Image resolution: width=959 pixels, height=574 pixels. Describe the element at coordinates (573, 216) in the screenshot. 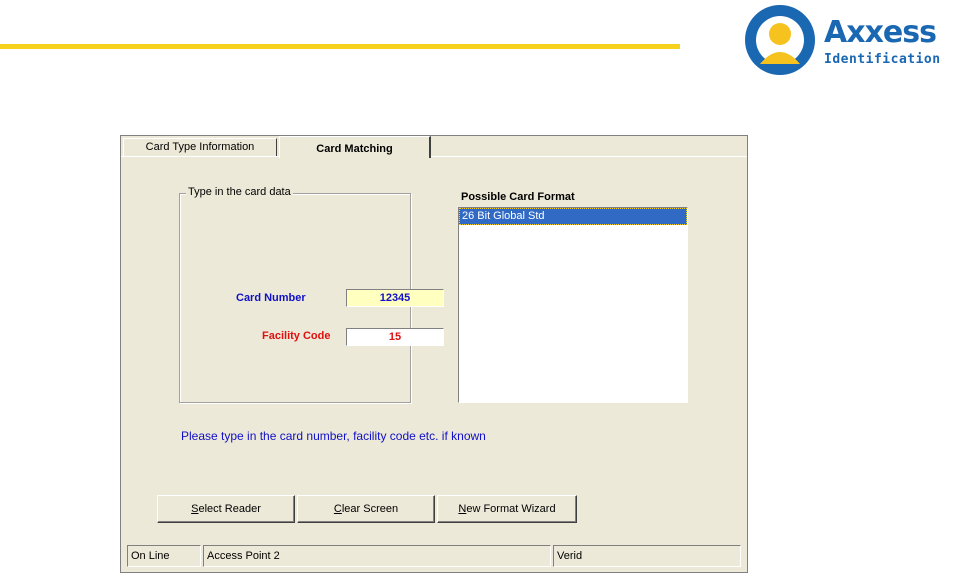

I see `list-item: 26 Bit Global Std` at that location.